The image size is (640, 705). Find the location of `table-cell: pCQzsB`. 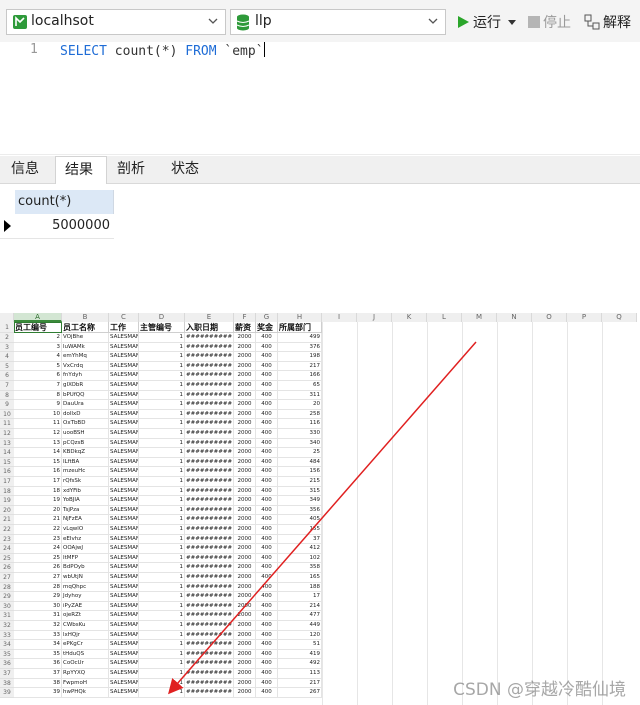

table-cell: pCQzsB is located at coordinates (85, 443).